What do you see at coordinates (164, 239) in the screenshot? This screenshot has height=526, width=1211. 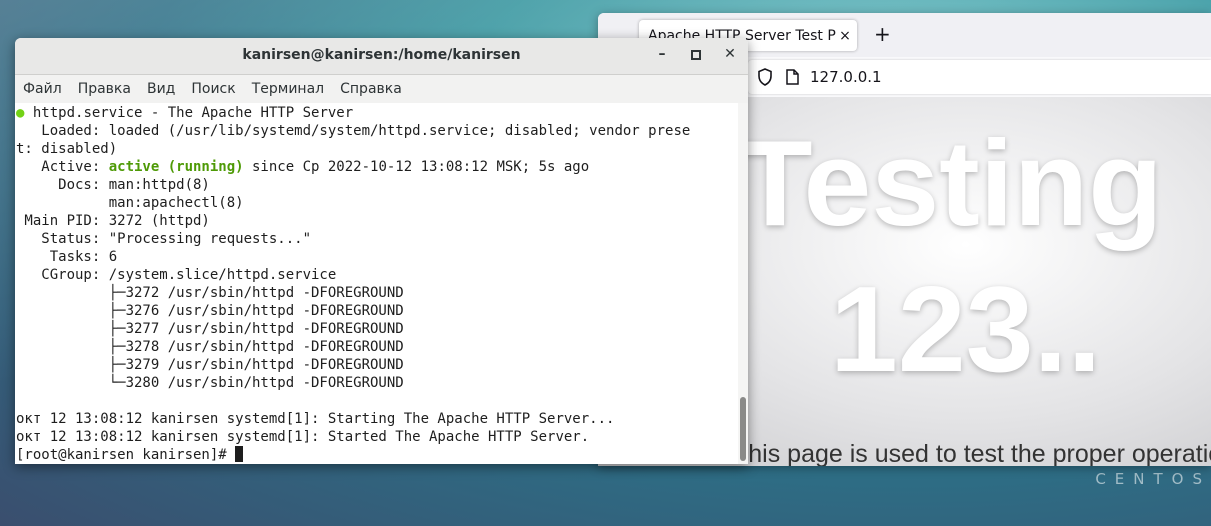 I see `terminal-line: Status: "Processing requests..."` at bounding box center [164, 239].